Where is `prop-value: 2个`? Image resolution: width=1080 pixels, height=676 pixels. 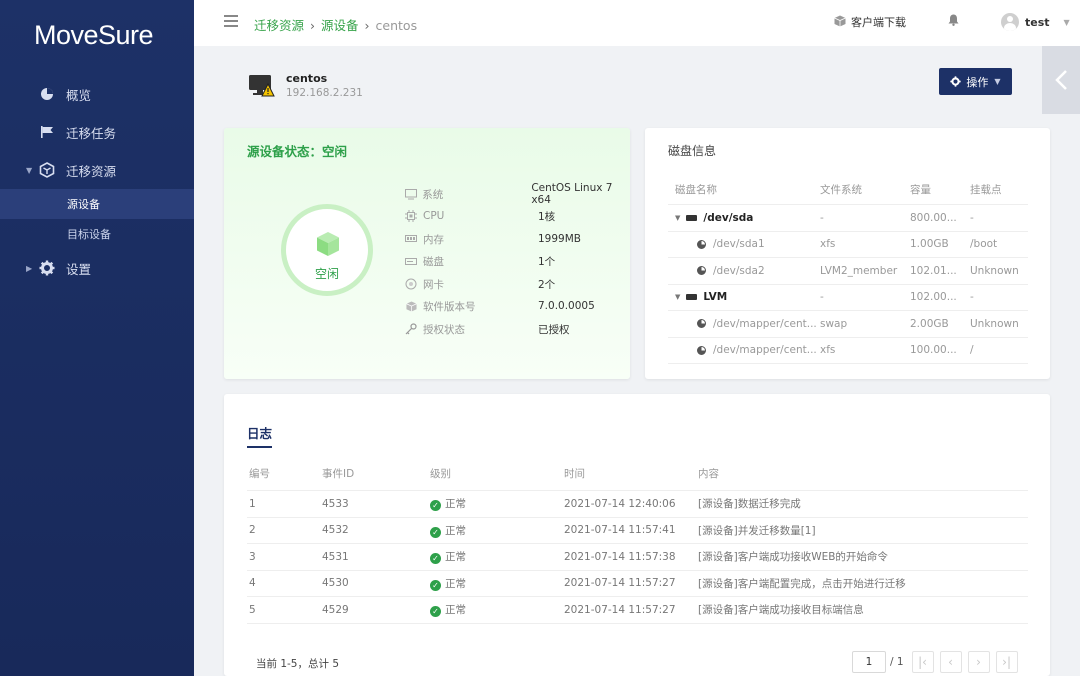
prop-value: 2个 is located at coordinates (547, 284).